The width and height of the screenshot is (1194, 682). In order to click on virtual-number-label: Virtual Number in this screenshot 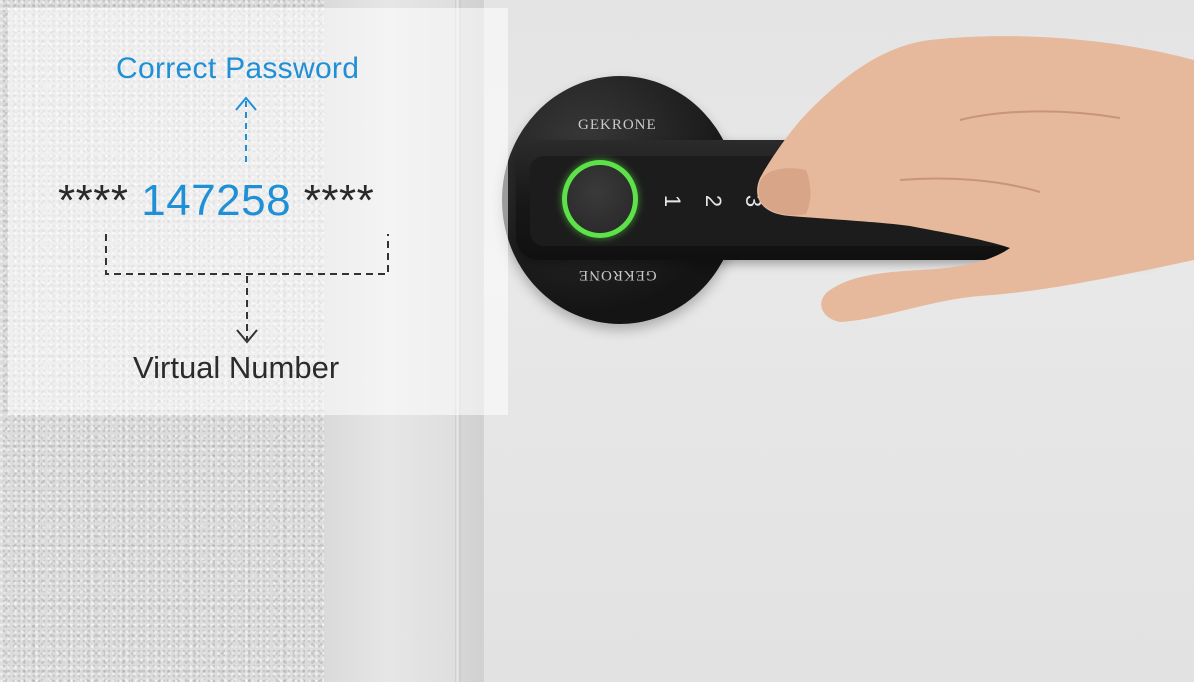, I will do `click(236, 367)`.